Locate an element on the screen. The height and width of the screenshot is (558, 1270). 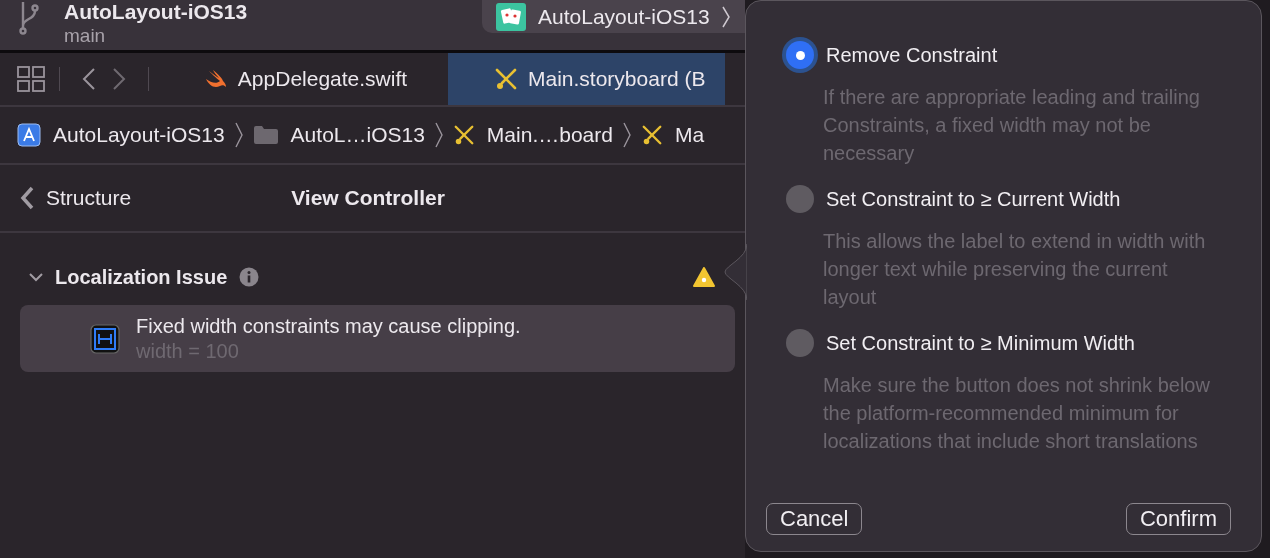
info-icon is located at coordinates (249, 277).